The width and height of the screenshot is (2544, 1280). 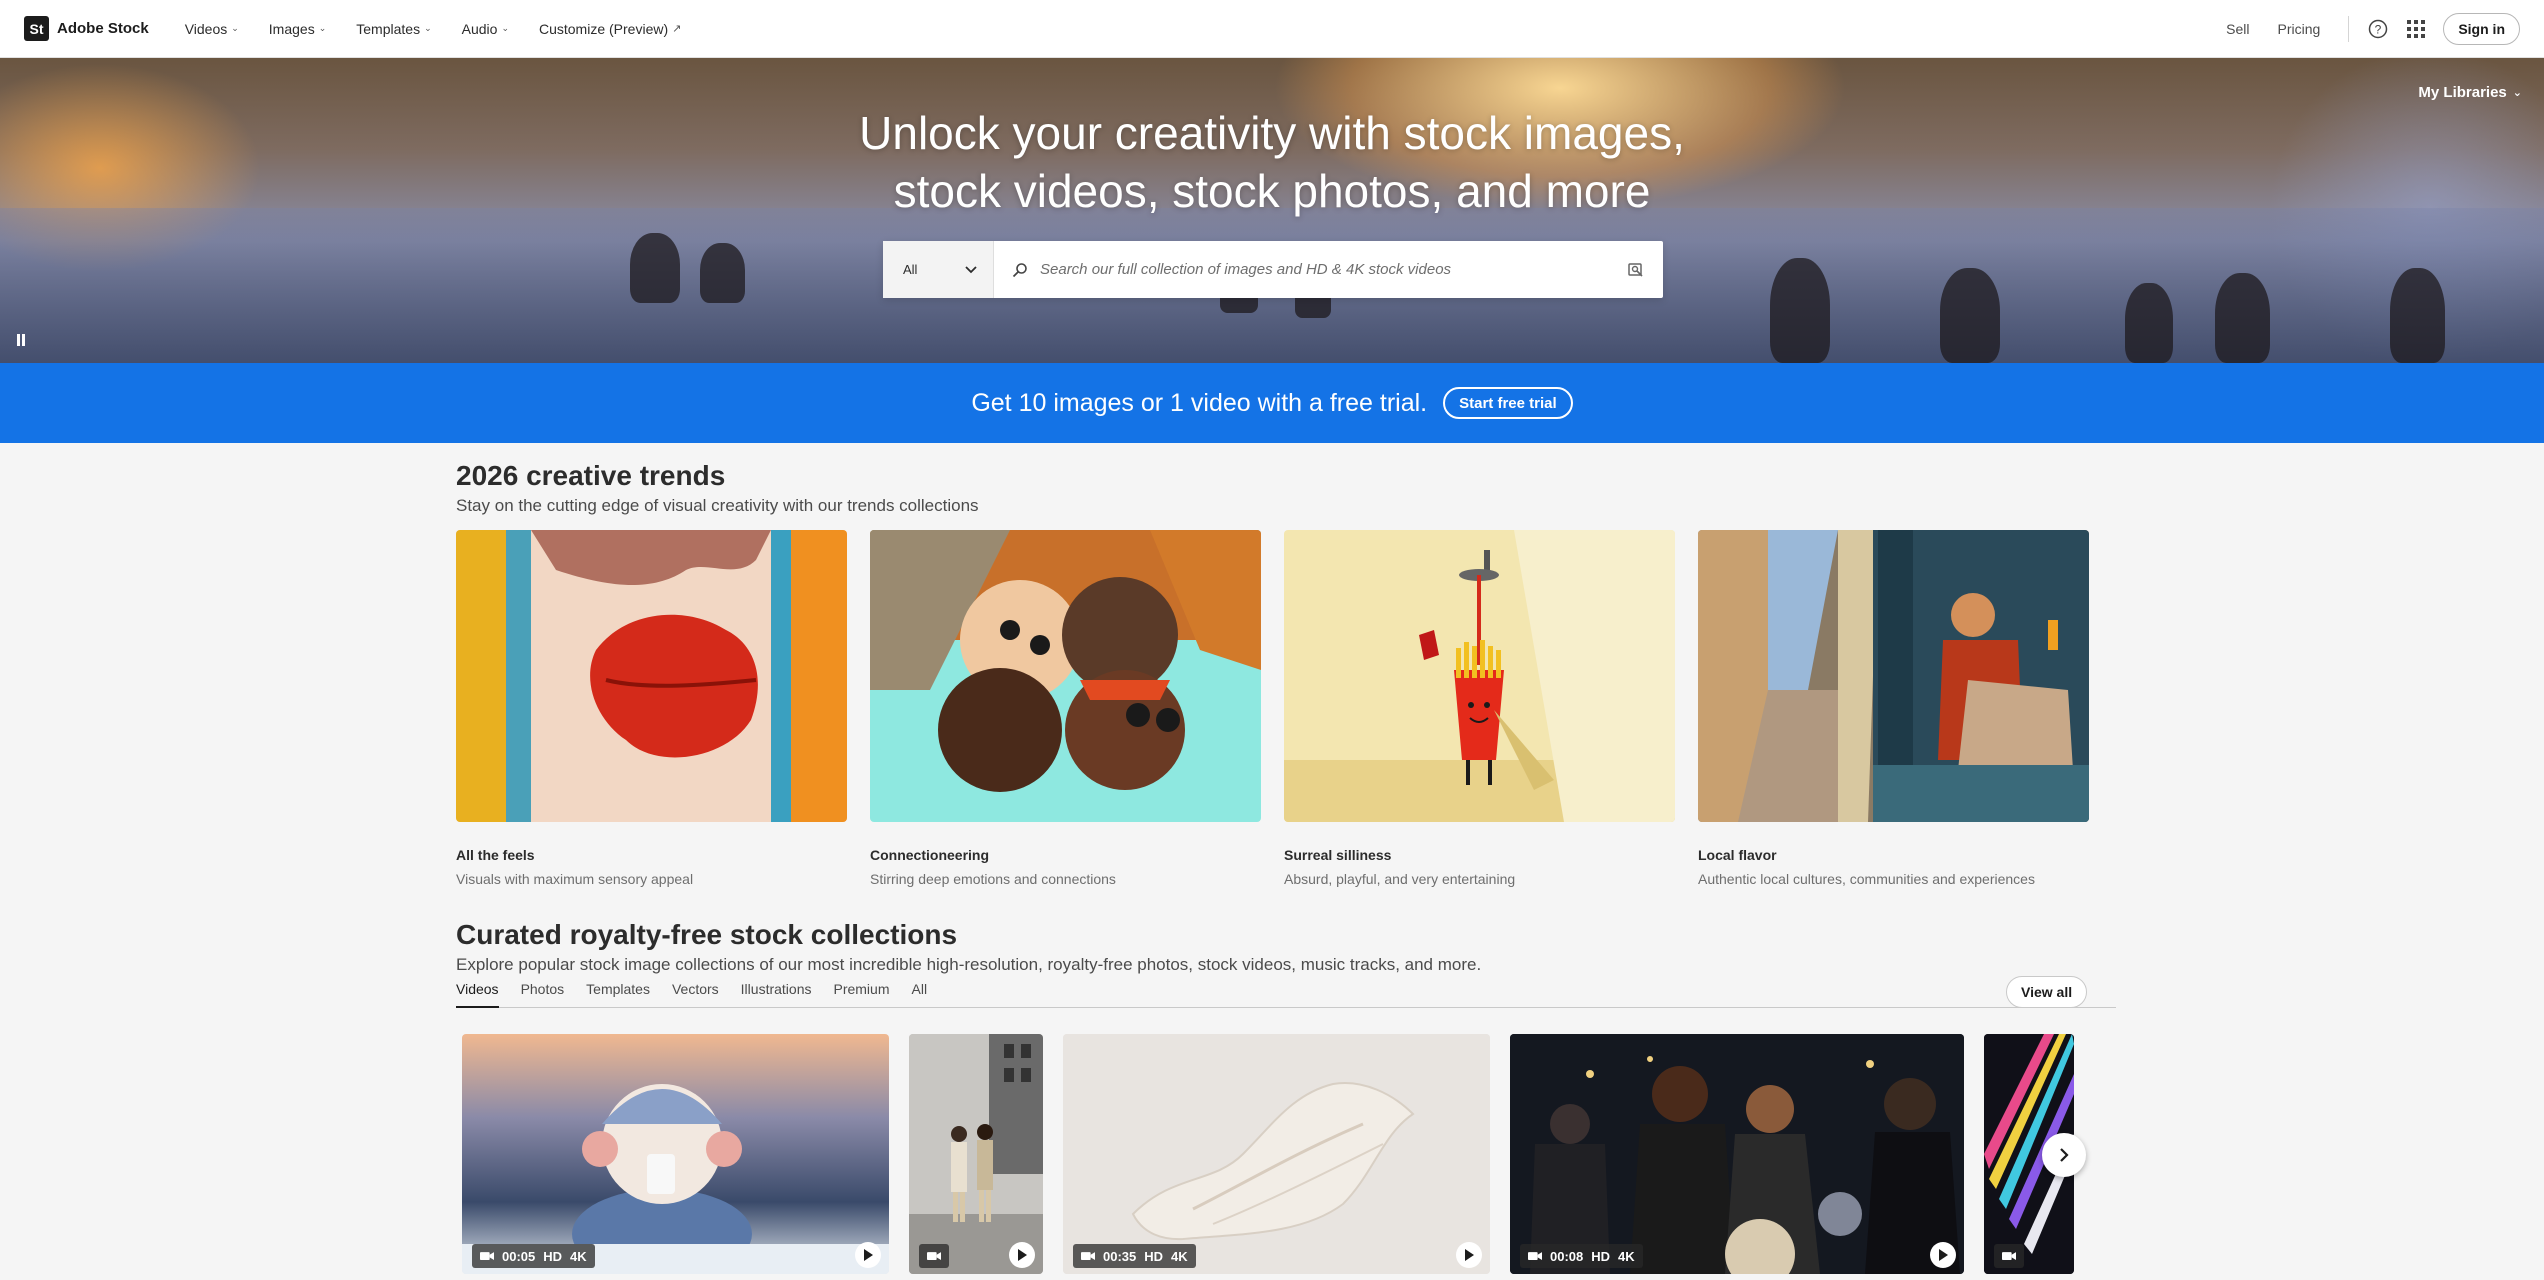 I want to click on video-card: 00:35 HD 4K, so click(x=1276, y=1154).